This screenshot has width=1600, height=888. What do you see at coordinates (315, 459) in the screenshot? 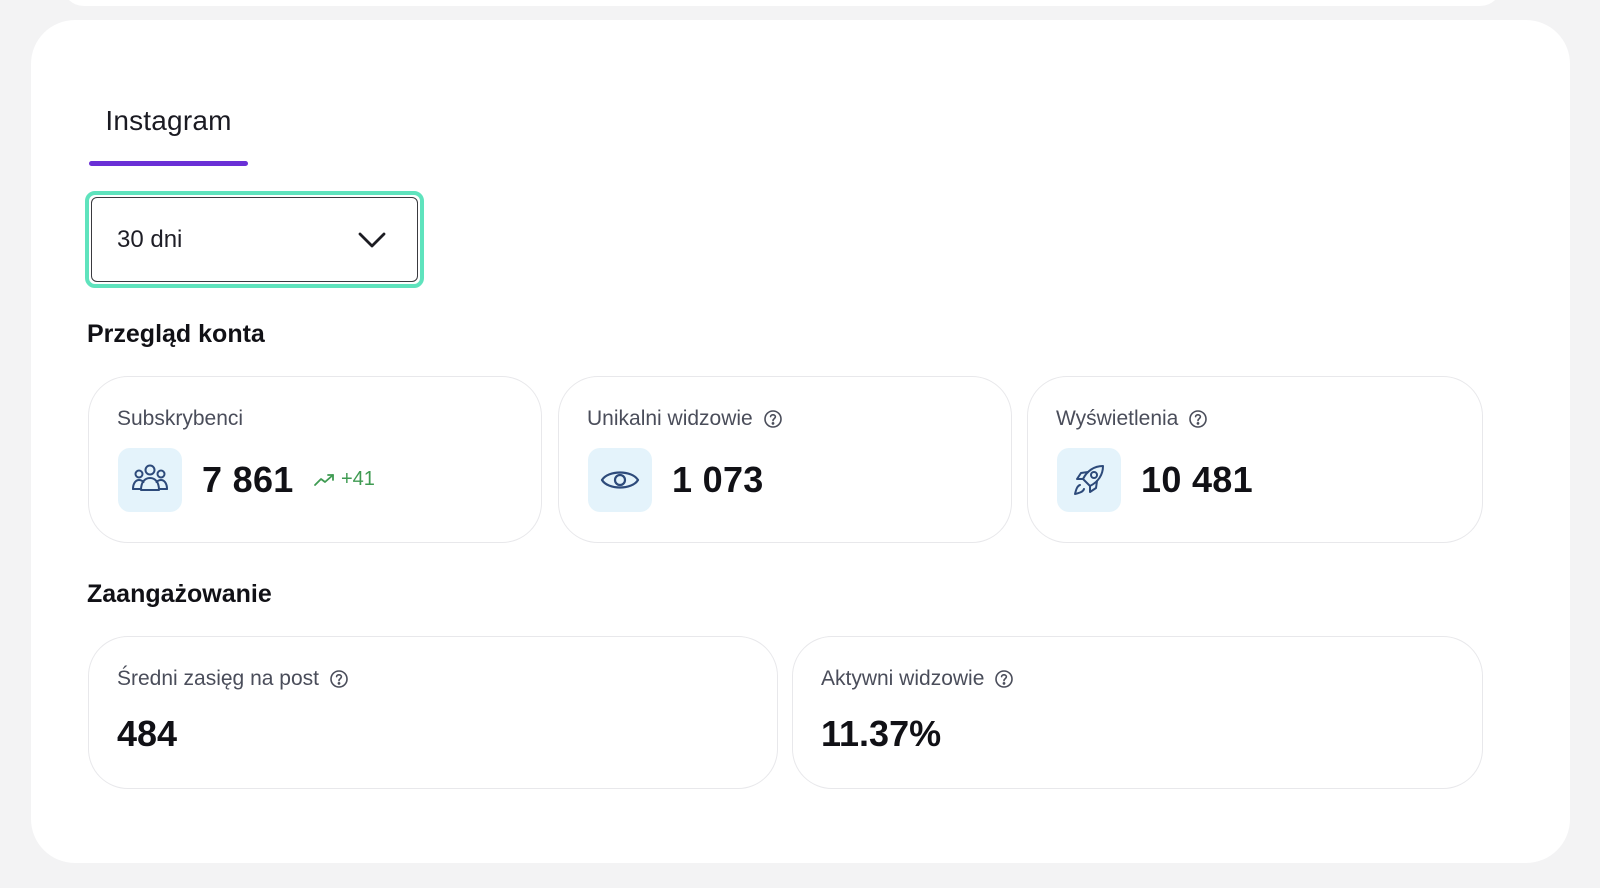
I see `card-subscribers: Subskrybenci 7 861 +41` at bounding box center [315, 459].